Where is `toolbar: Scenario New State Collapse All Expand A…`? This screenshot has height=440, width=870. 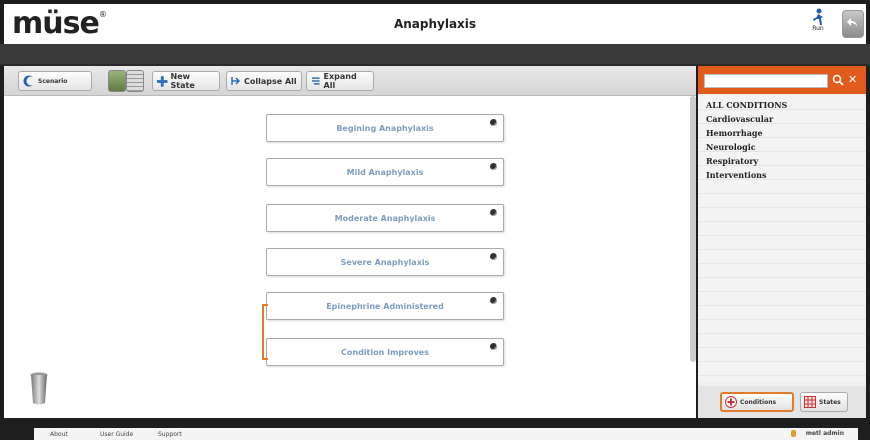
toolbar: Scenario New State Collapse All Expand A… is located at coordinates (350, 81).